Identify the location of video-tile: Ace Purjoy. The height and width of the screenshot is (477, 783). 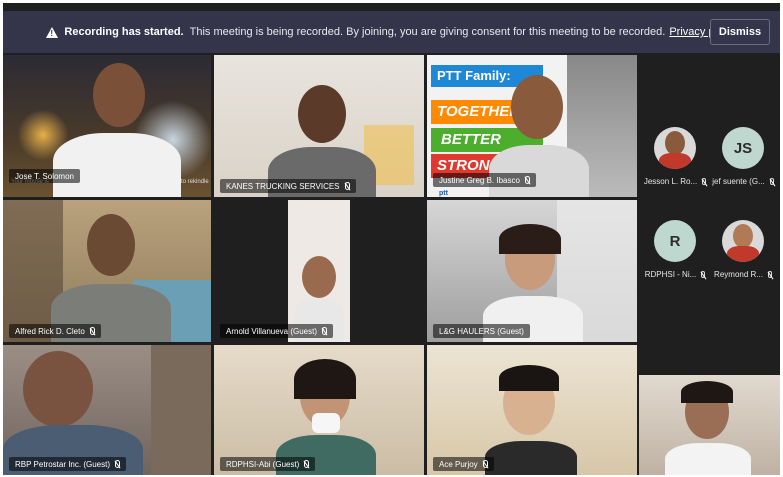
(532, 410).